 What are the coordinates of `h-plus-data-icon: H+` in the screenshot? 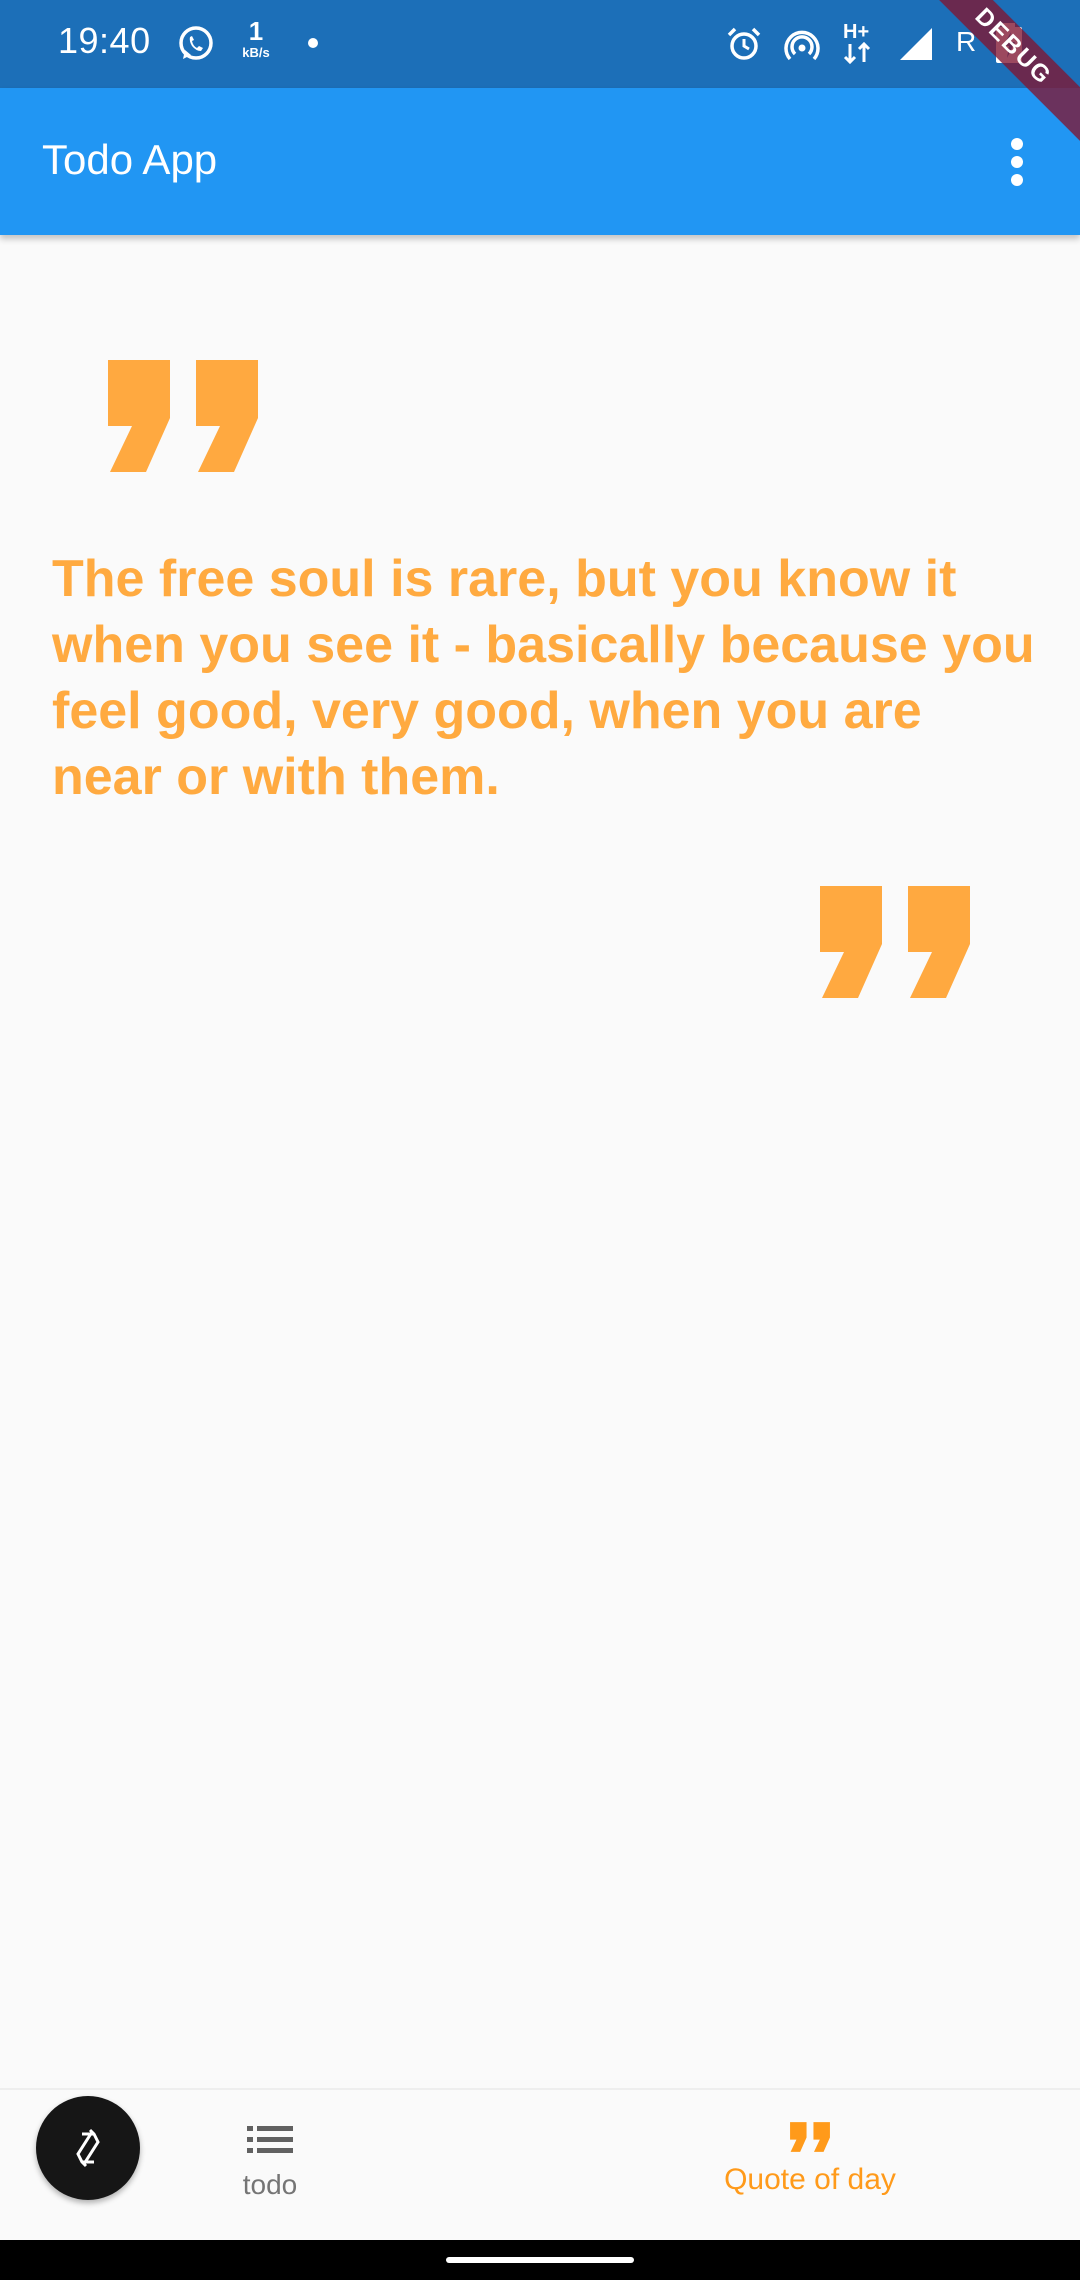 It's located at (860, 45).